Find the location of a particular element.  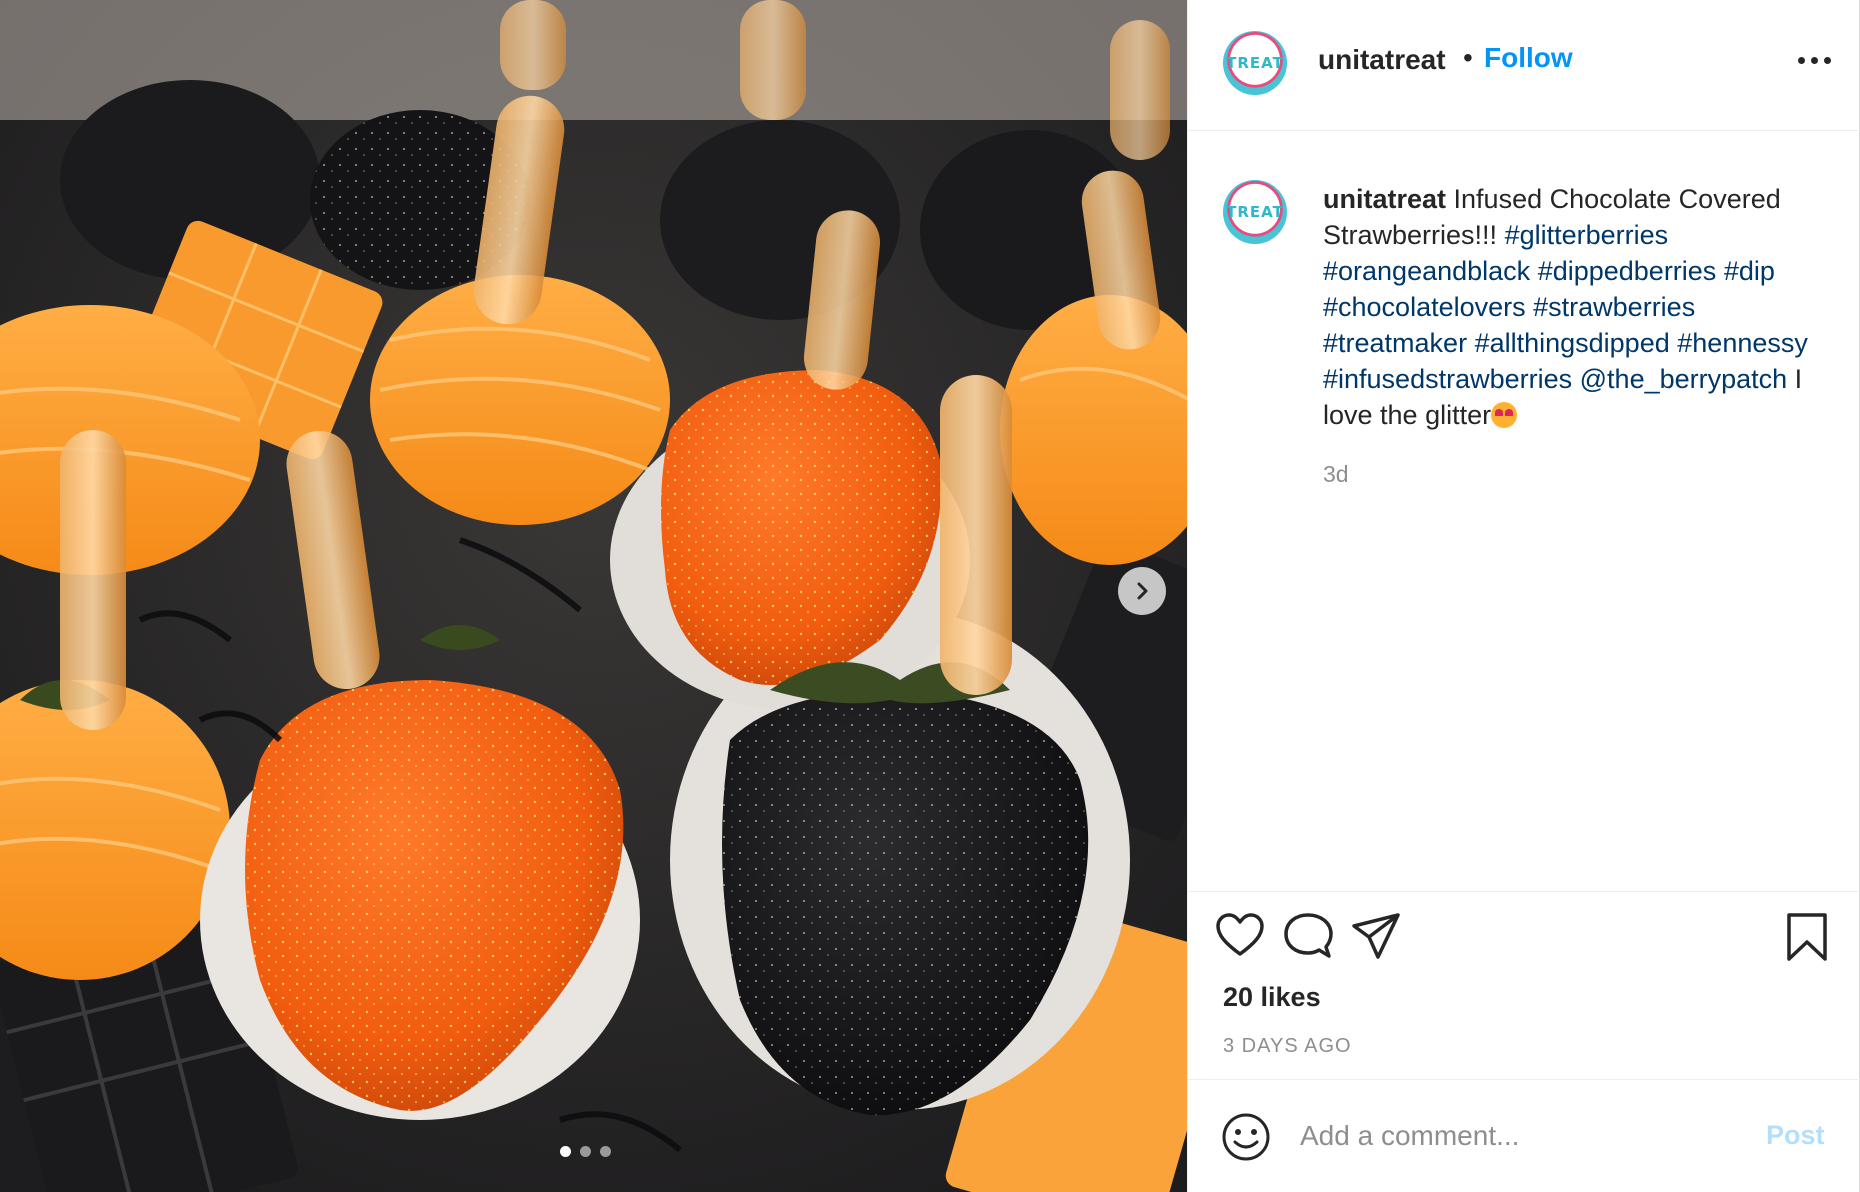

hashtag-link: #treatmaker is located at coordinates (1395, 343).